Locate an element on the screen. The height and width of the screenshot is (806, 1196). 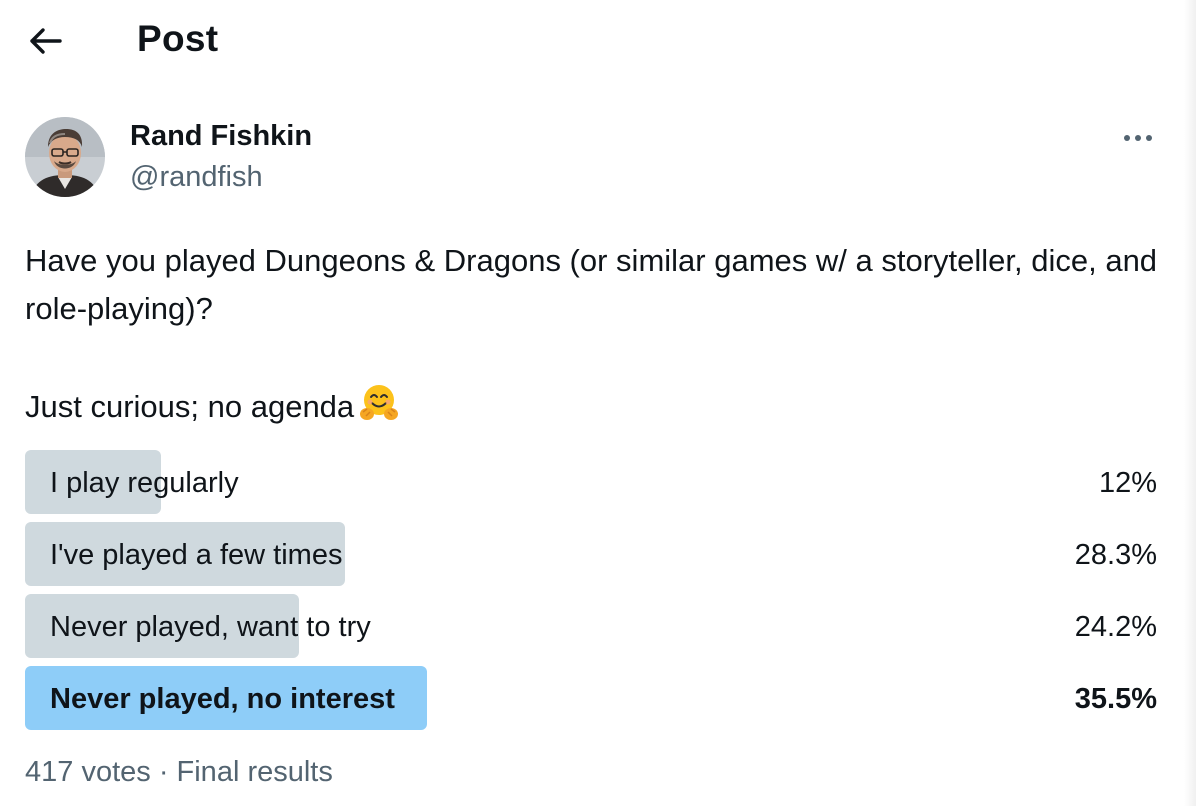
poll-option-label: Never played, no interest is located at coordinates (222, 699).